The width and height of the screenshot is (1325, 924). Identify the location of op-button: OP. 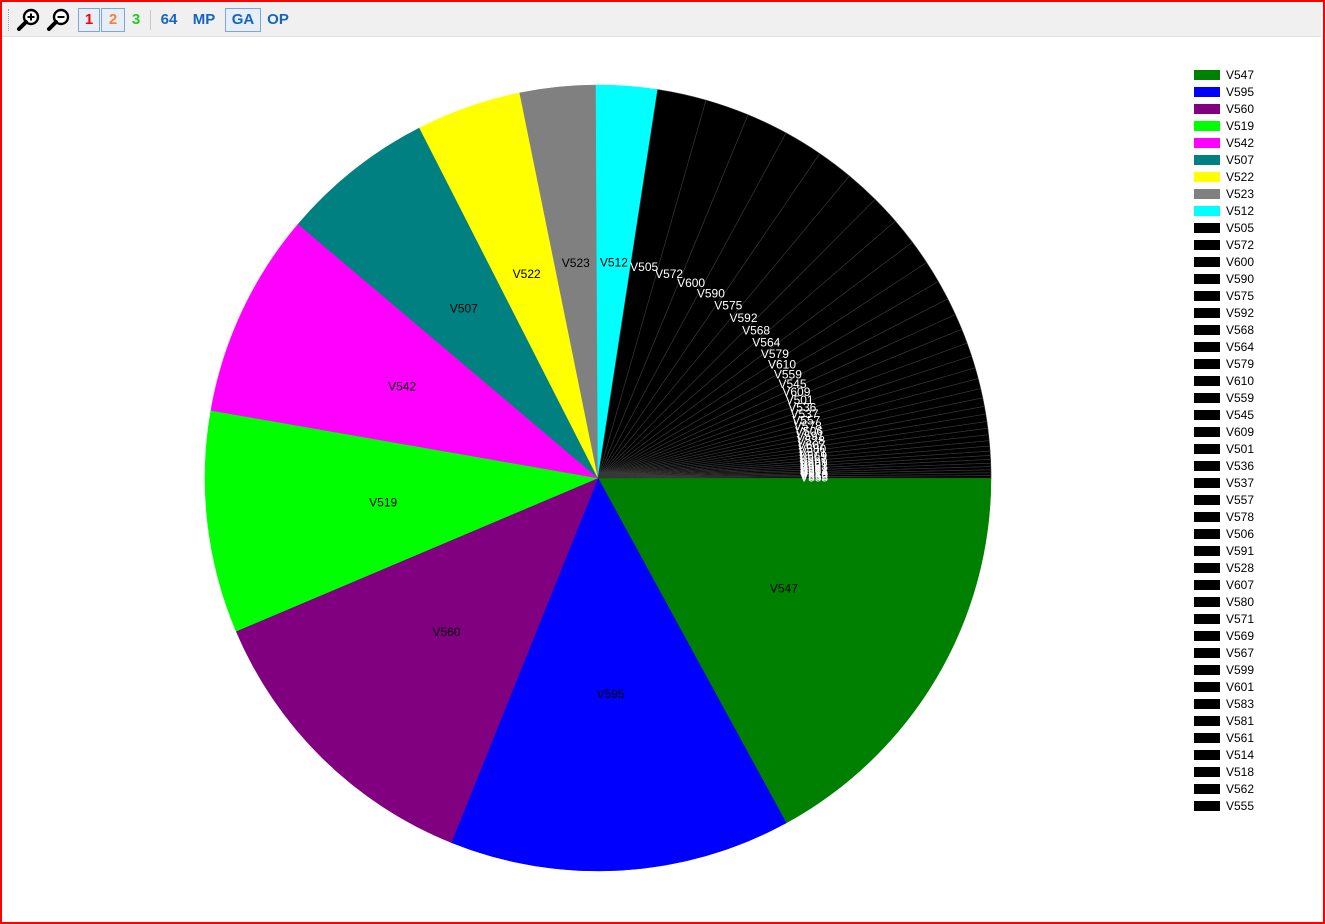
(278, 20).